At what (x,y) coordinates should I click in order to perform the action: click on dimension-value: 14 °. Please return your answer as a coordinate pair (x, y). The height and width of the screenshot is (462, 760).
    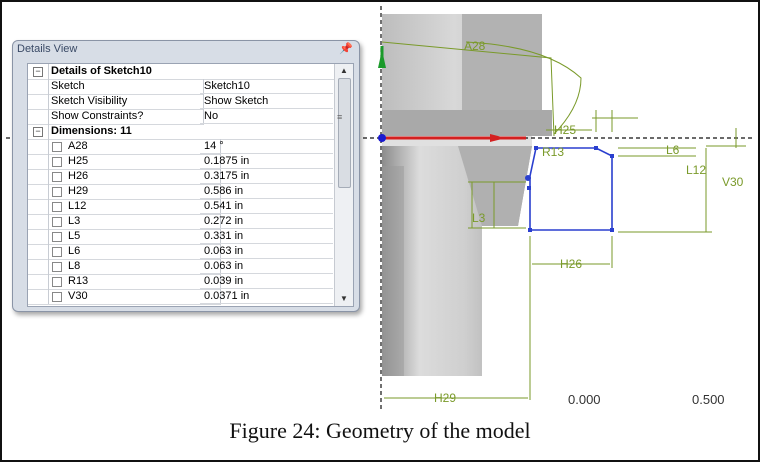
    Looking at the image, I should click on (266, 146).